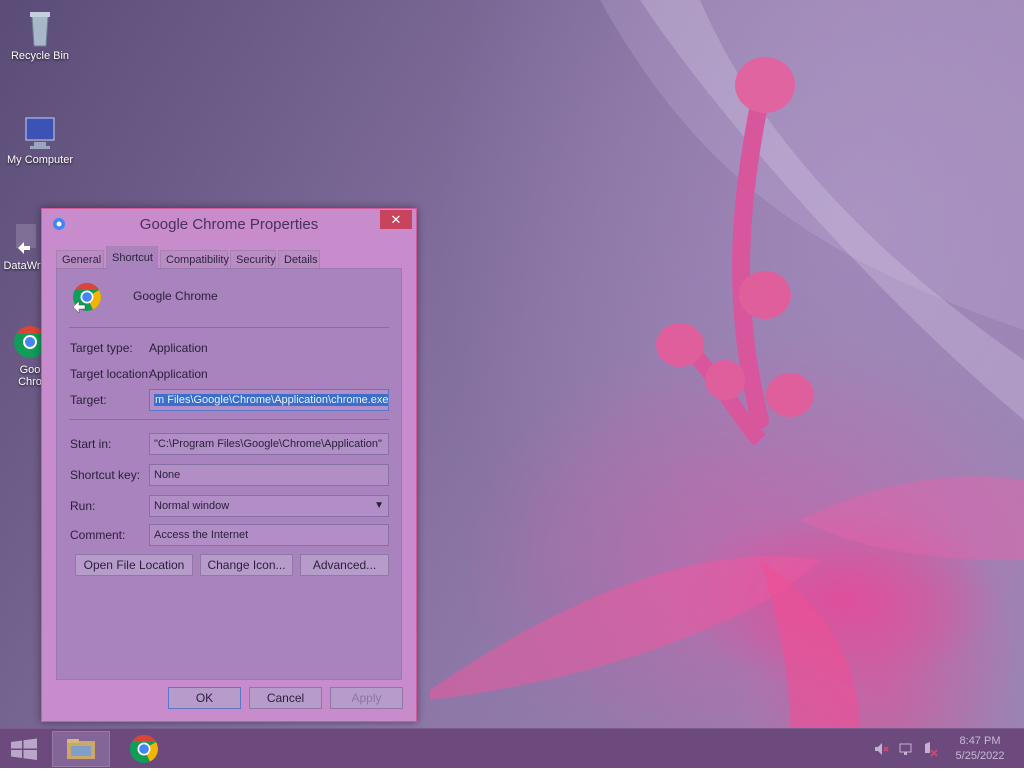 Image resolution: width=1024 pixels, height=772 pixels. Describe the element at coordinates (930, 749) in the screenshot. I see `action-center-icon` at that location.